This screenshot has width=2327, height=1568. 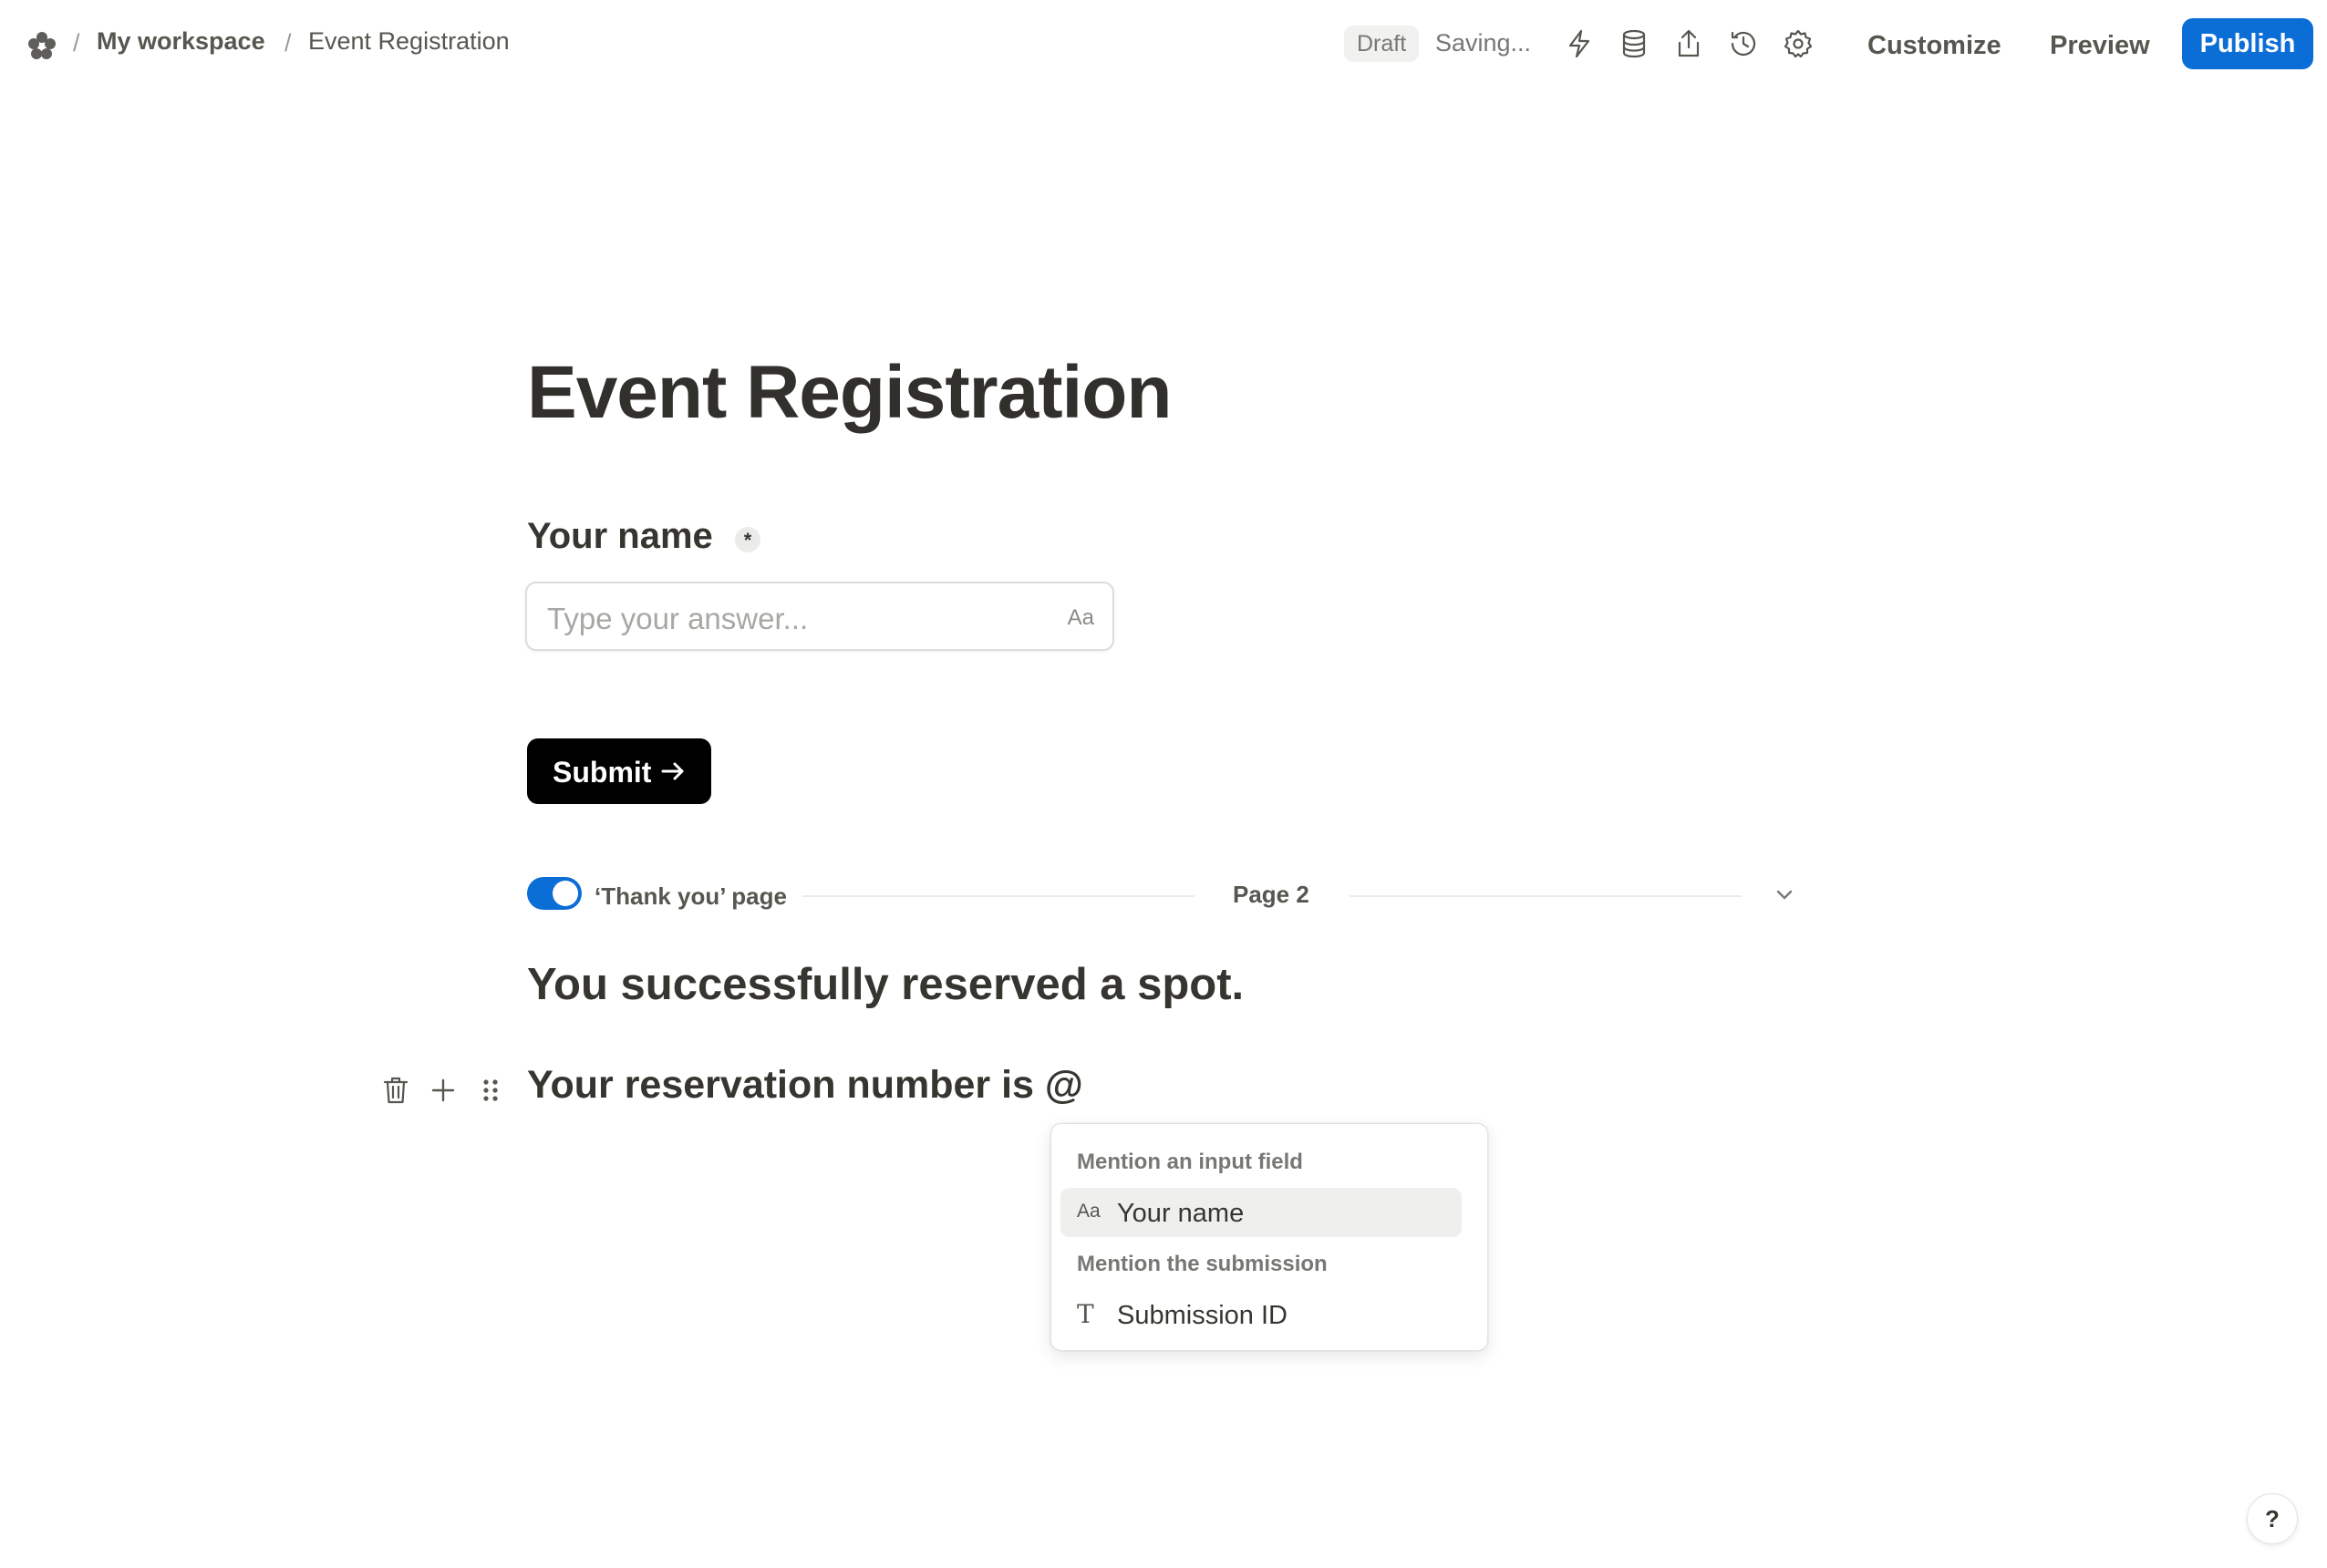 I want to click on mention-item-your-name: Aa Your name, so click(x=1261, y=1212).